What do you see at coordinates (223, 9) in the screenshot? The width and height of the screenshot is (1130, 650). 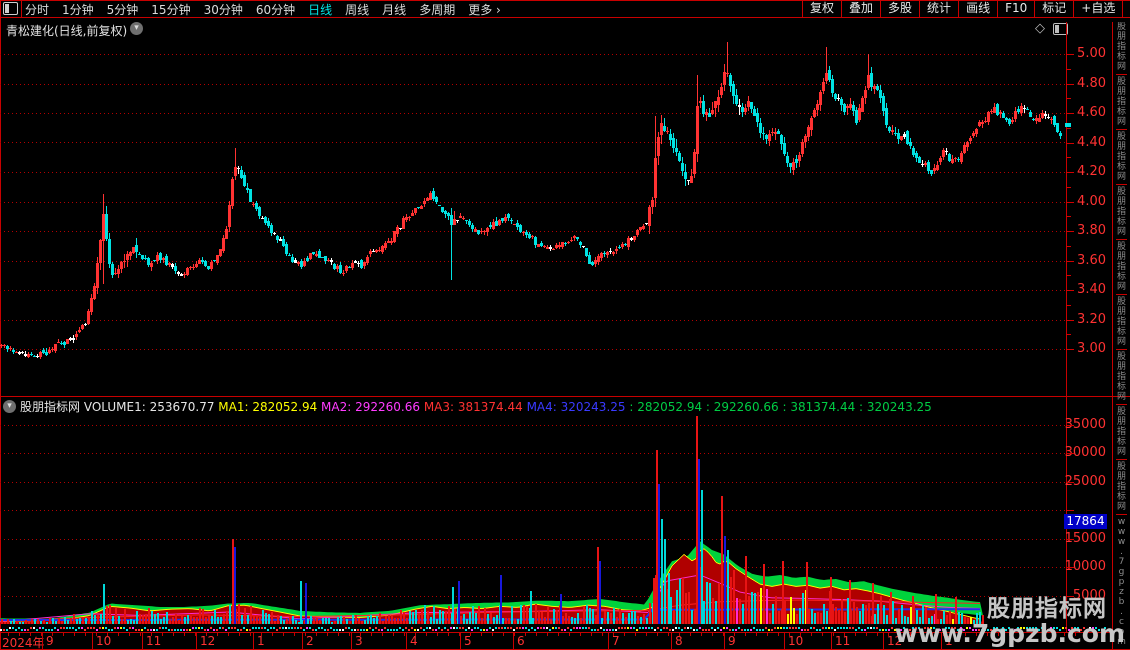 I see `period-tab-30分钟: 30分钟` at bounding box center [223, 9].